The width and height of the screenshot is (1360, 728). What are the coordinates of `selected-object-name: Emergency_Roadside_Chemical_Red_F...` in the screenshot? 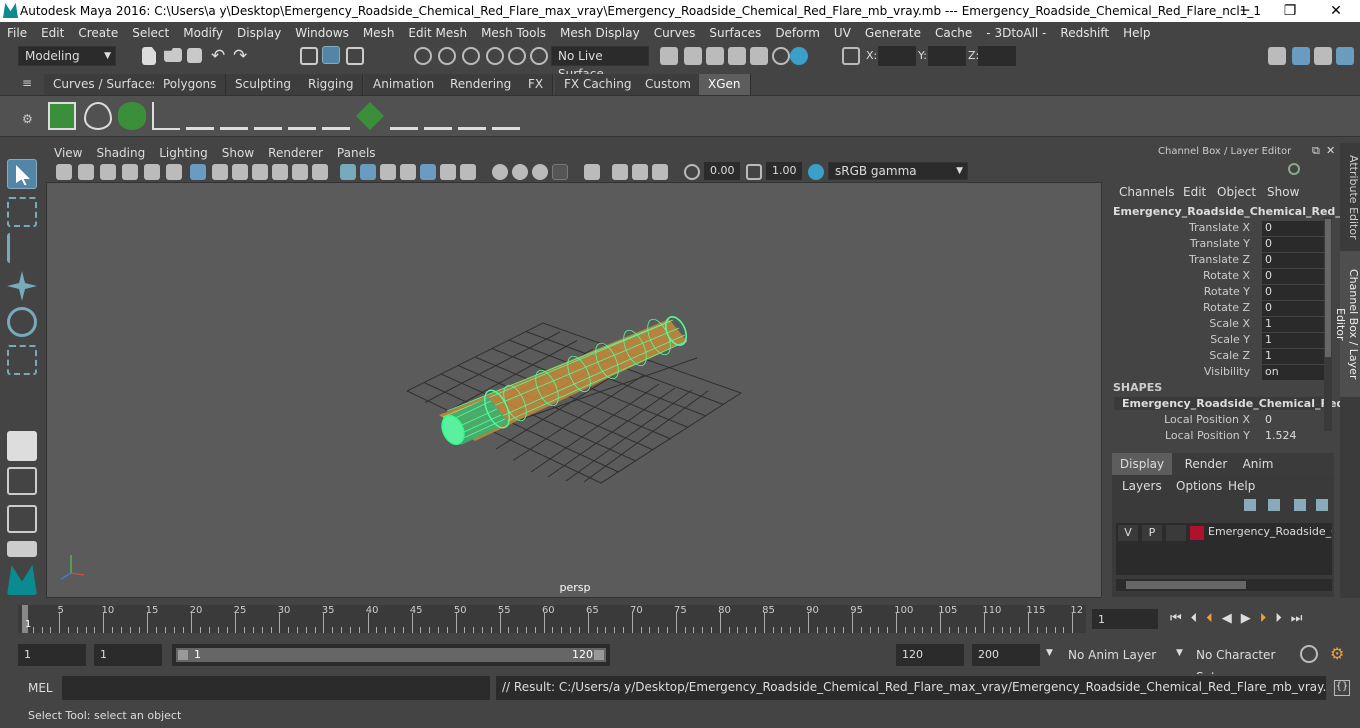 It's located at (1236, 211).